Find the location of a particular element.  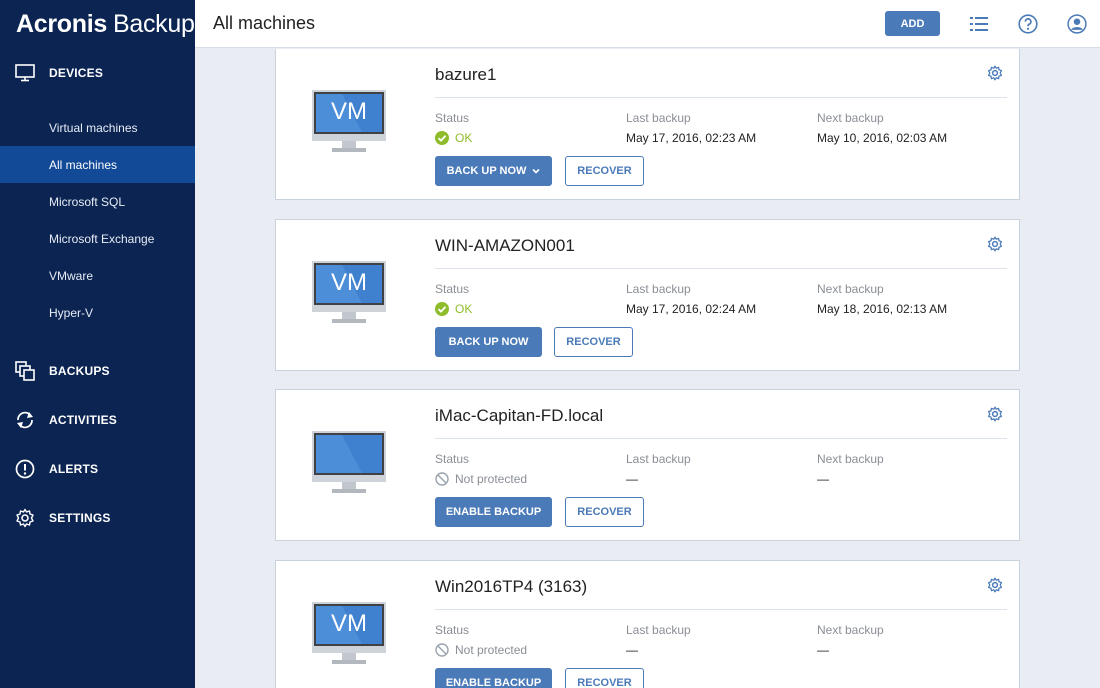

button-label: BACK UP NOW is located at coordinates (486, 171).